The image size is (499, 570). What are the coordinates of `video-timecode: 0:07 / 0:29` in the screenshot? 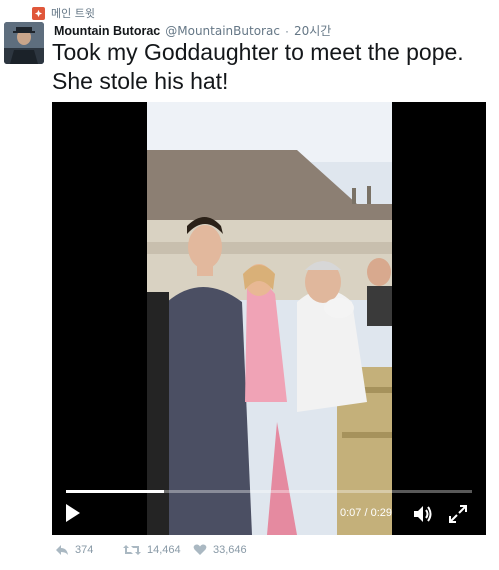 It's located at (366, 513).